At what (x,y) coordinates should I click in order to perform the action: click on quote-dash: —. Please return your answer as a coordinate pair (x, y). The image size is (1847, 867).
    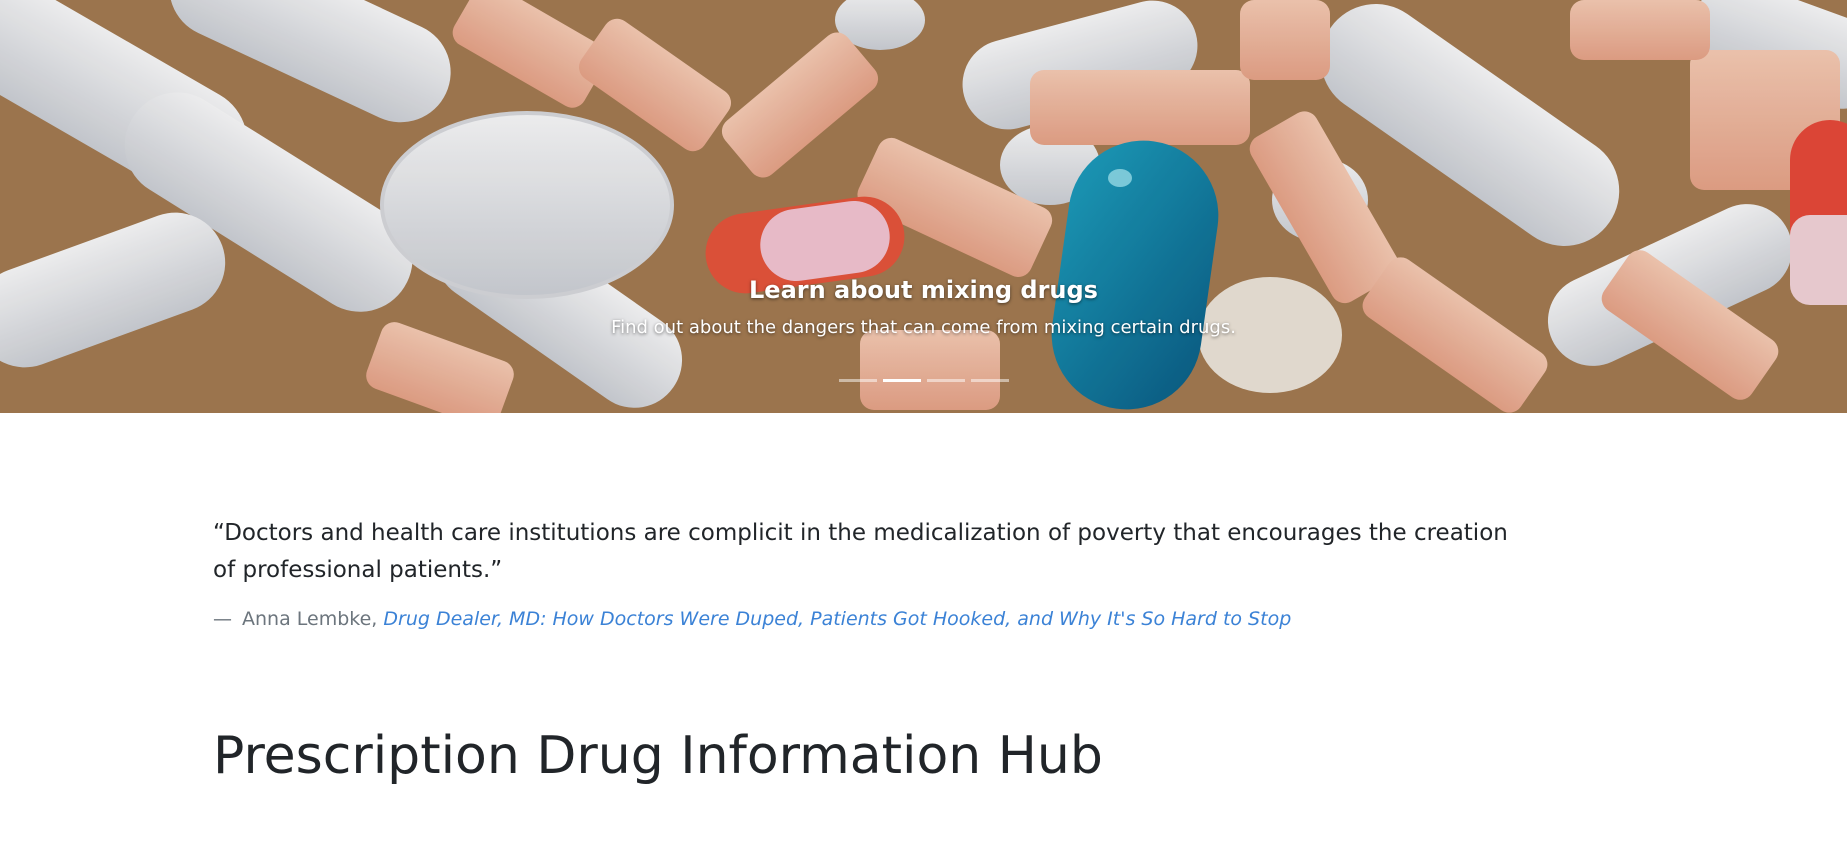
    Looking at the image, I should click on (222, 619).